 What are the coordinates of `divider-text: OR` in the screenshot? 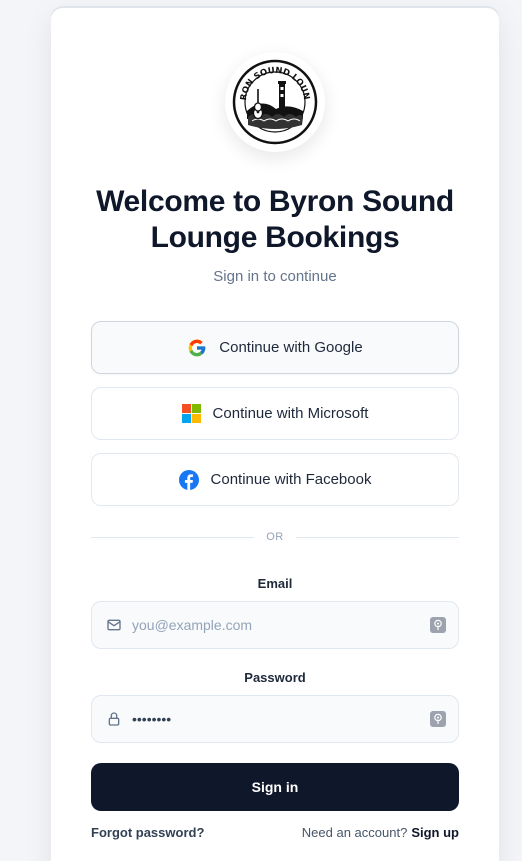 It's located at (275, 537).